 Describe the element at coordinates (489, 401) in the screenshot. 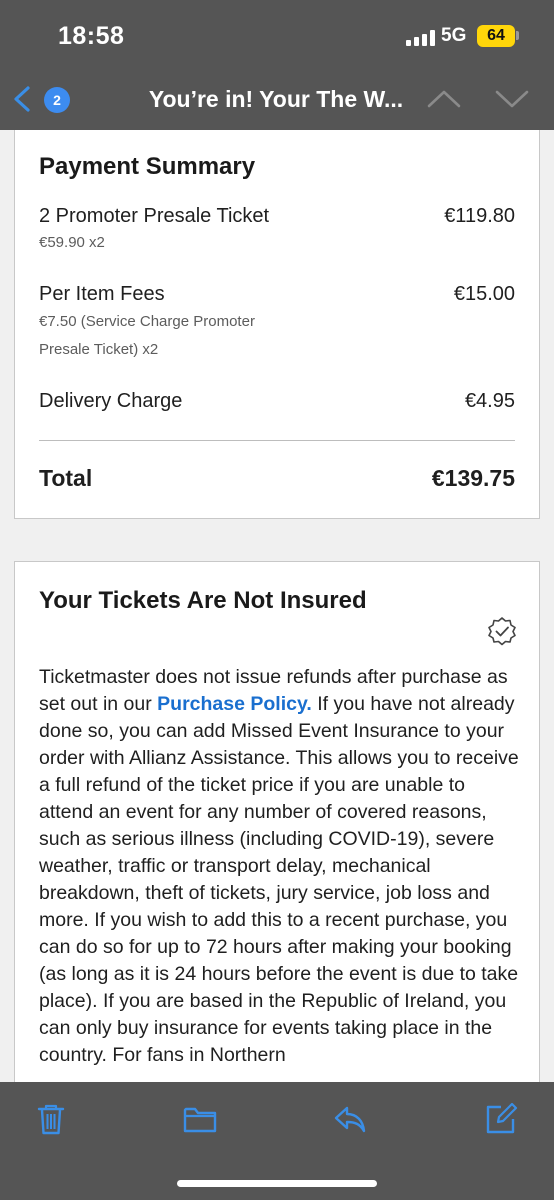

I see `delivery-line-amount: €4.95` at that location.